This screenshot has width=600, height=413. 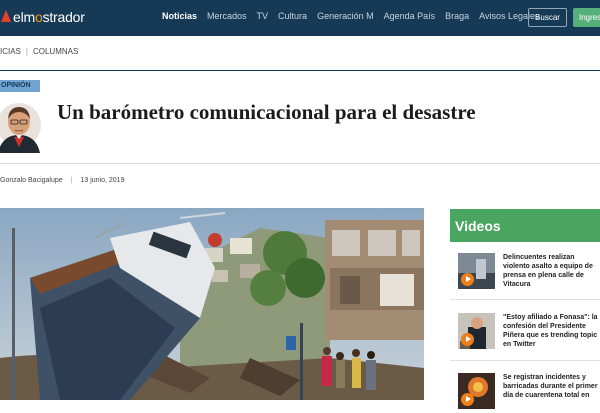 What do you see at coordinates (263, 16) in the screenshot?
I see `nav-item-tv: TV` at bounding box center [263, 16].